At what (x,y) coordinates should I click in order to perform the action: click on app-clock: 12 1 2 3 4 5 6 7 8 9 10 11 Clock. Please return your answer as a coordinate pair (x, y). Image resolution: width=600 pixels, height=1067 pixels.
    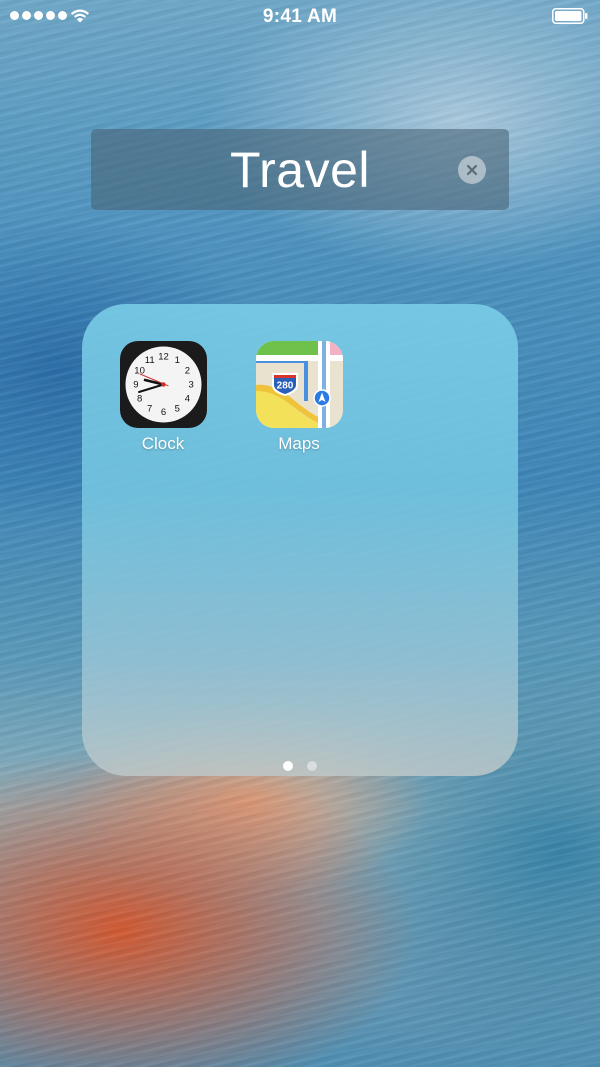
    Looking at the image, I should click on (163, 397).